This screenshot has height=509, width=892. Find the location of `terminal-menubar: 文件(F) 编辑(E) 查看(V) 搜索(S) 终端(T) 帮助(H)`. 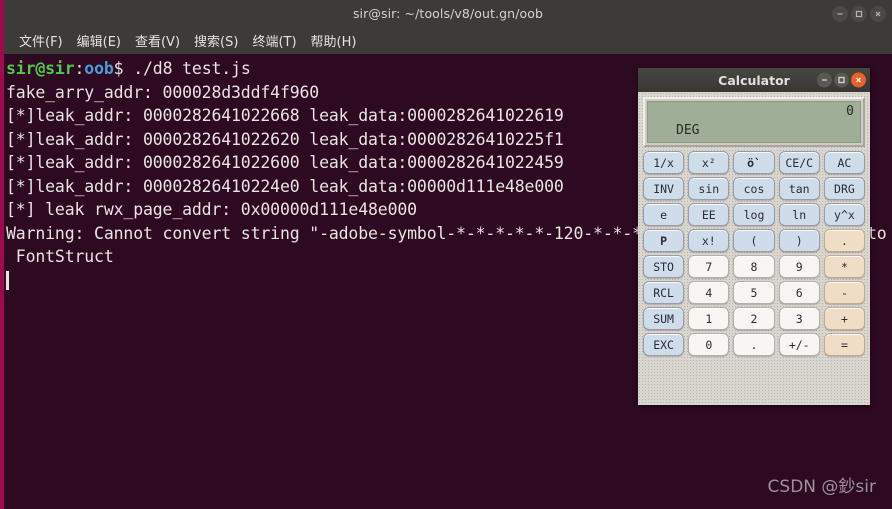

terminal-menubar: 文件(F) 编辑(E) 查看(V) 搜索(S) 终端(T) 帮助(H) is located at coordinates (448, 40).